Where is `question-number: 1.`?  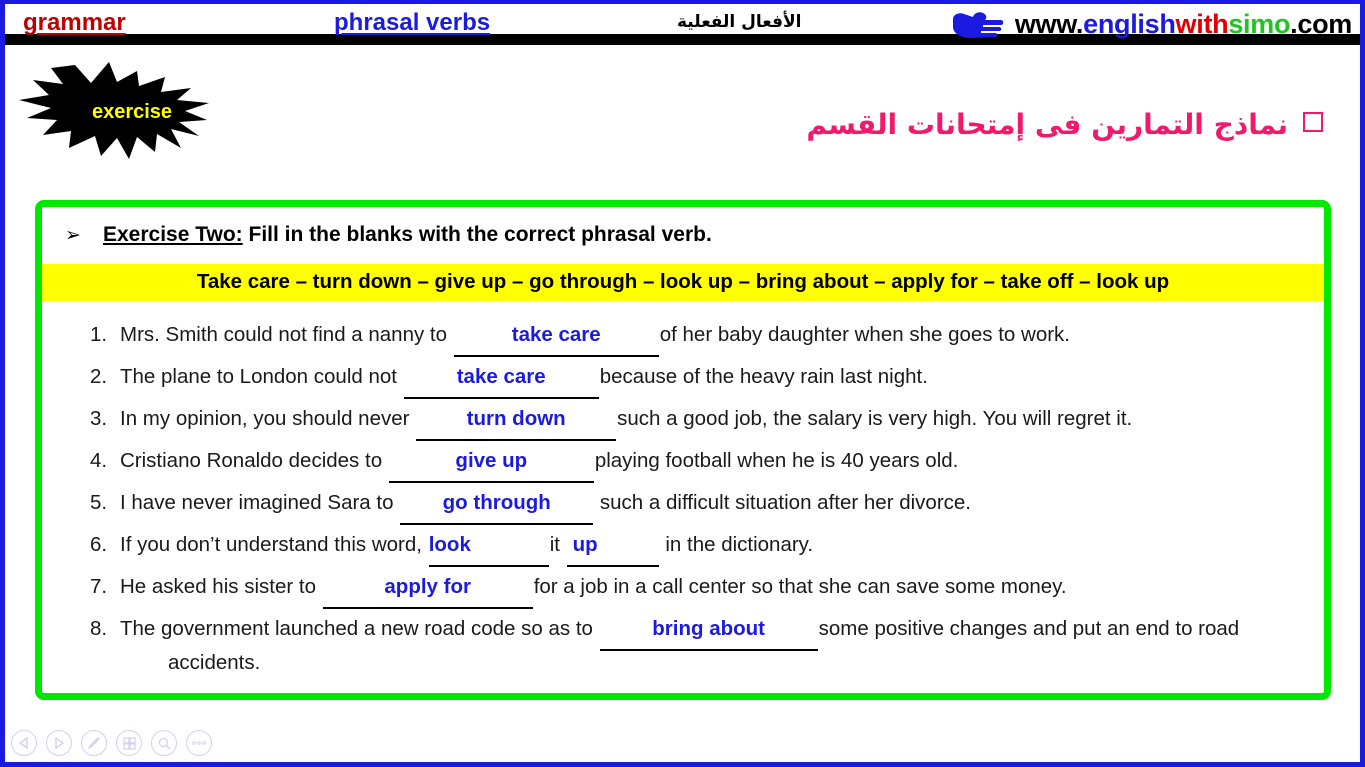 question-number: 1. is located at coordinates (99, 334).